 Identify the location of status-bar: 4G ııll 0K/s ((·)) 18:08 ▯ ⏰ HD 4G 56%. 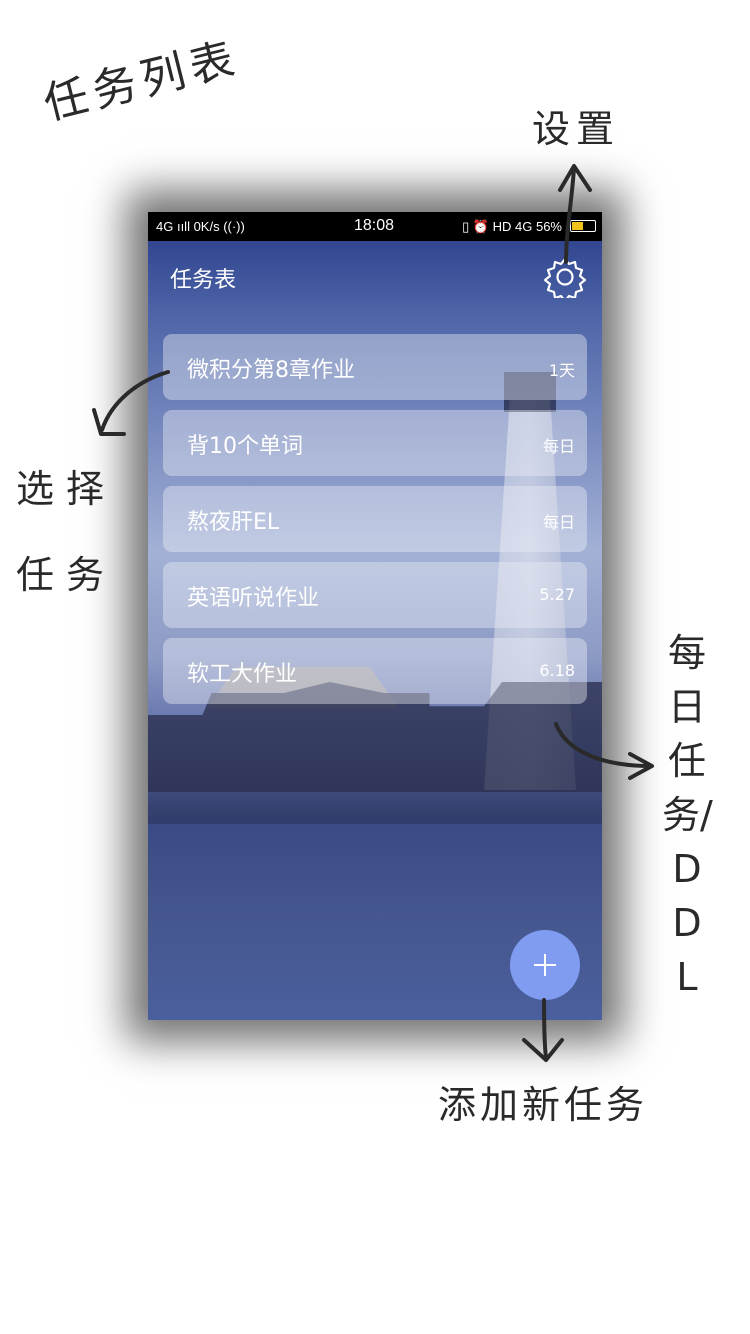
(375, 226).